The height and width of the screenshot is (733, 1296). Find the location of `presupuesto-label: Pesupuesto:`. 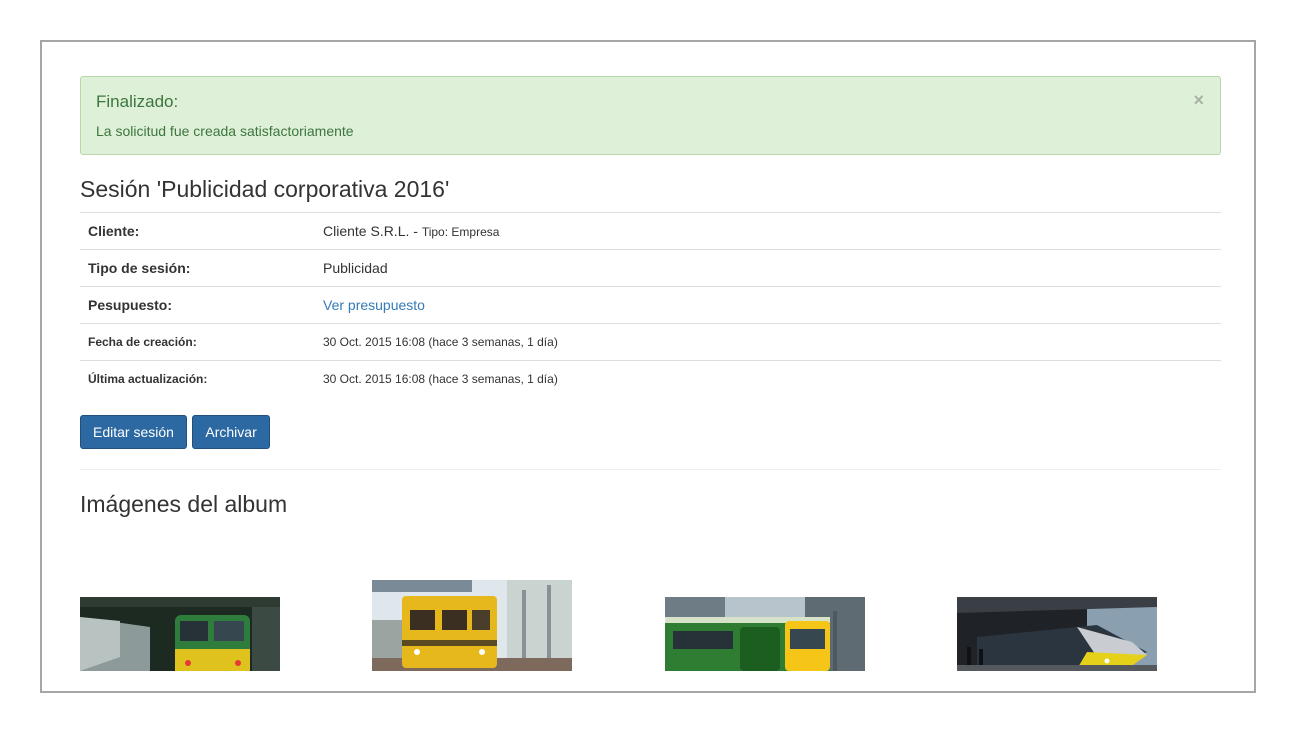

presupuesto-label: Pesupuesto: is located at coordinates (197, 305).